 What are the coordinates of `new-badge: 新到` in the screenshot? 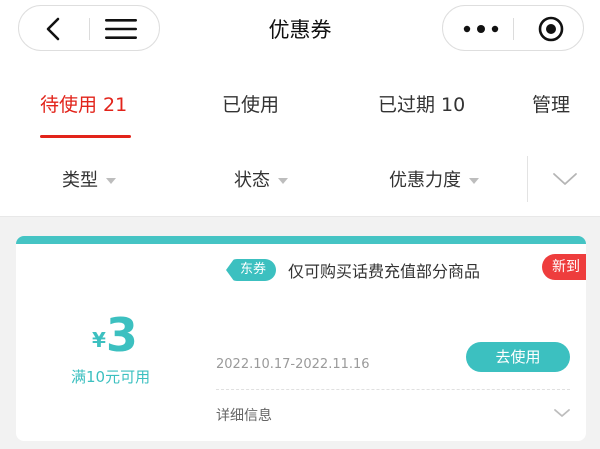 It's located at (564, 267).